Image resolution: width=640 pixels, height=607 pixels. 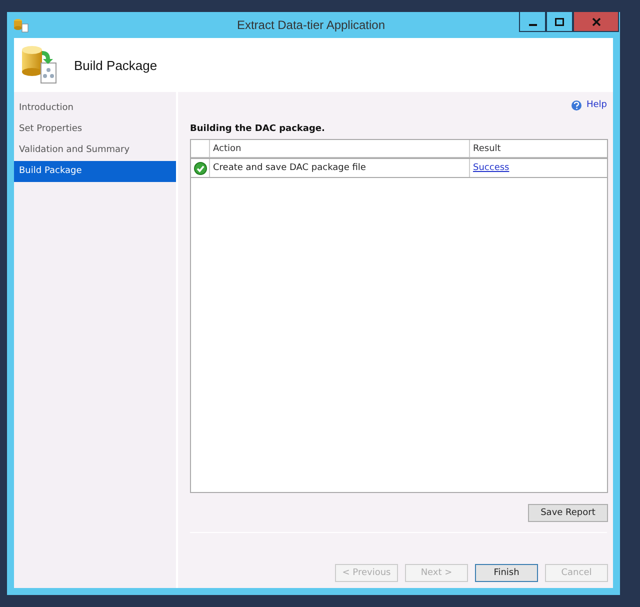 I want to click on sidebar-item: Introduction, so click(x=95, y=108).